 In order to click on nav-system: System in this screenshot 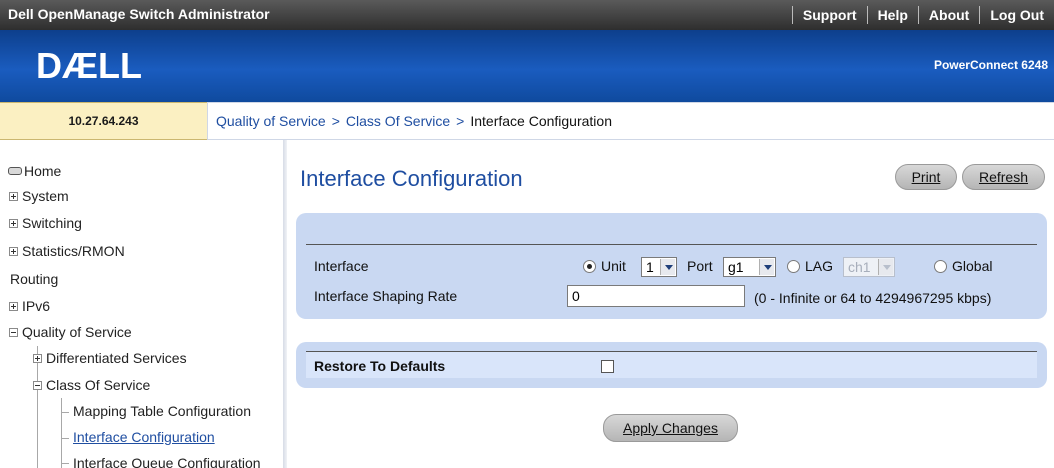, I will do `click(39, 196)`.